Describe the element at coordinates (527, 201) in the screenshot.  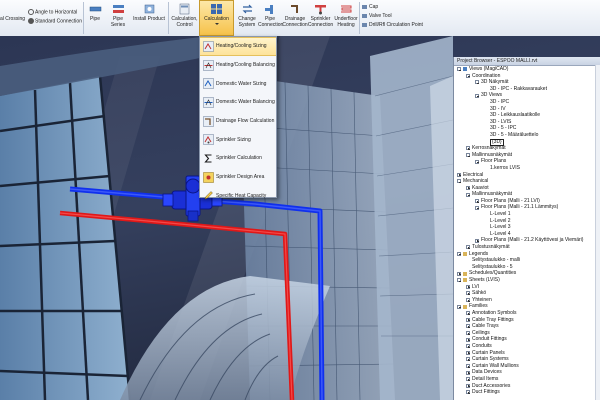
I see `tree-item: Floor Plans (Malli - 21 LVI)` at that location.